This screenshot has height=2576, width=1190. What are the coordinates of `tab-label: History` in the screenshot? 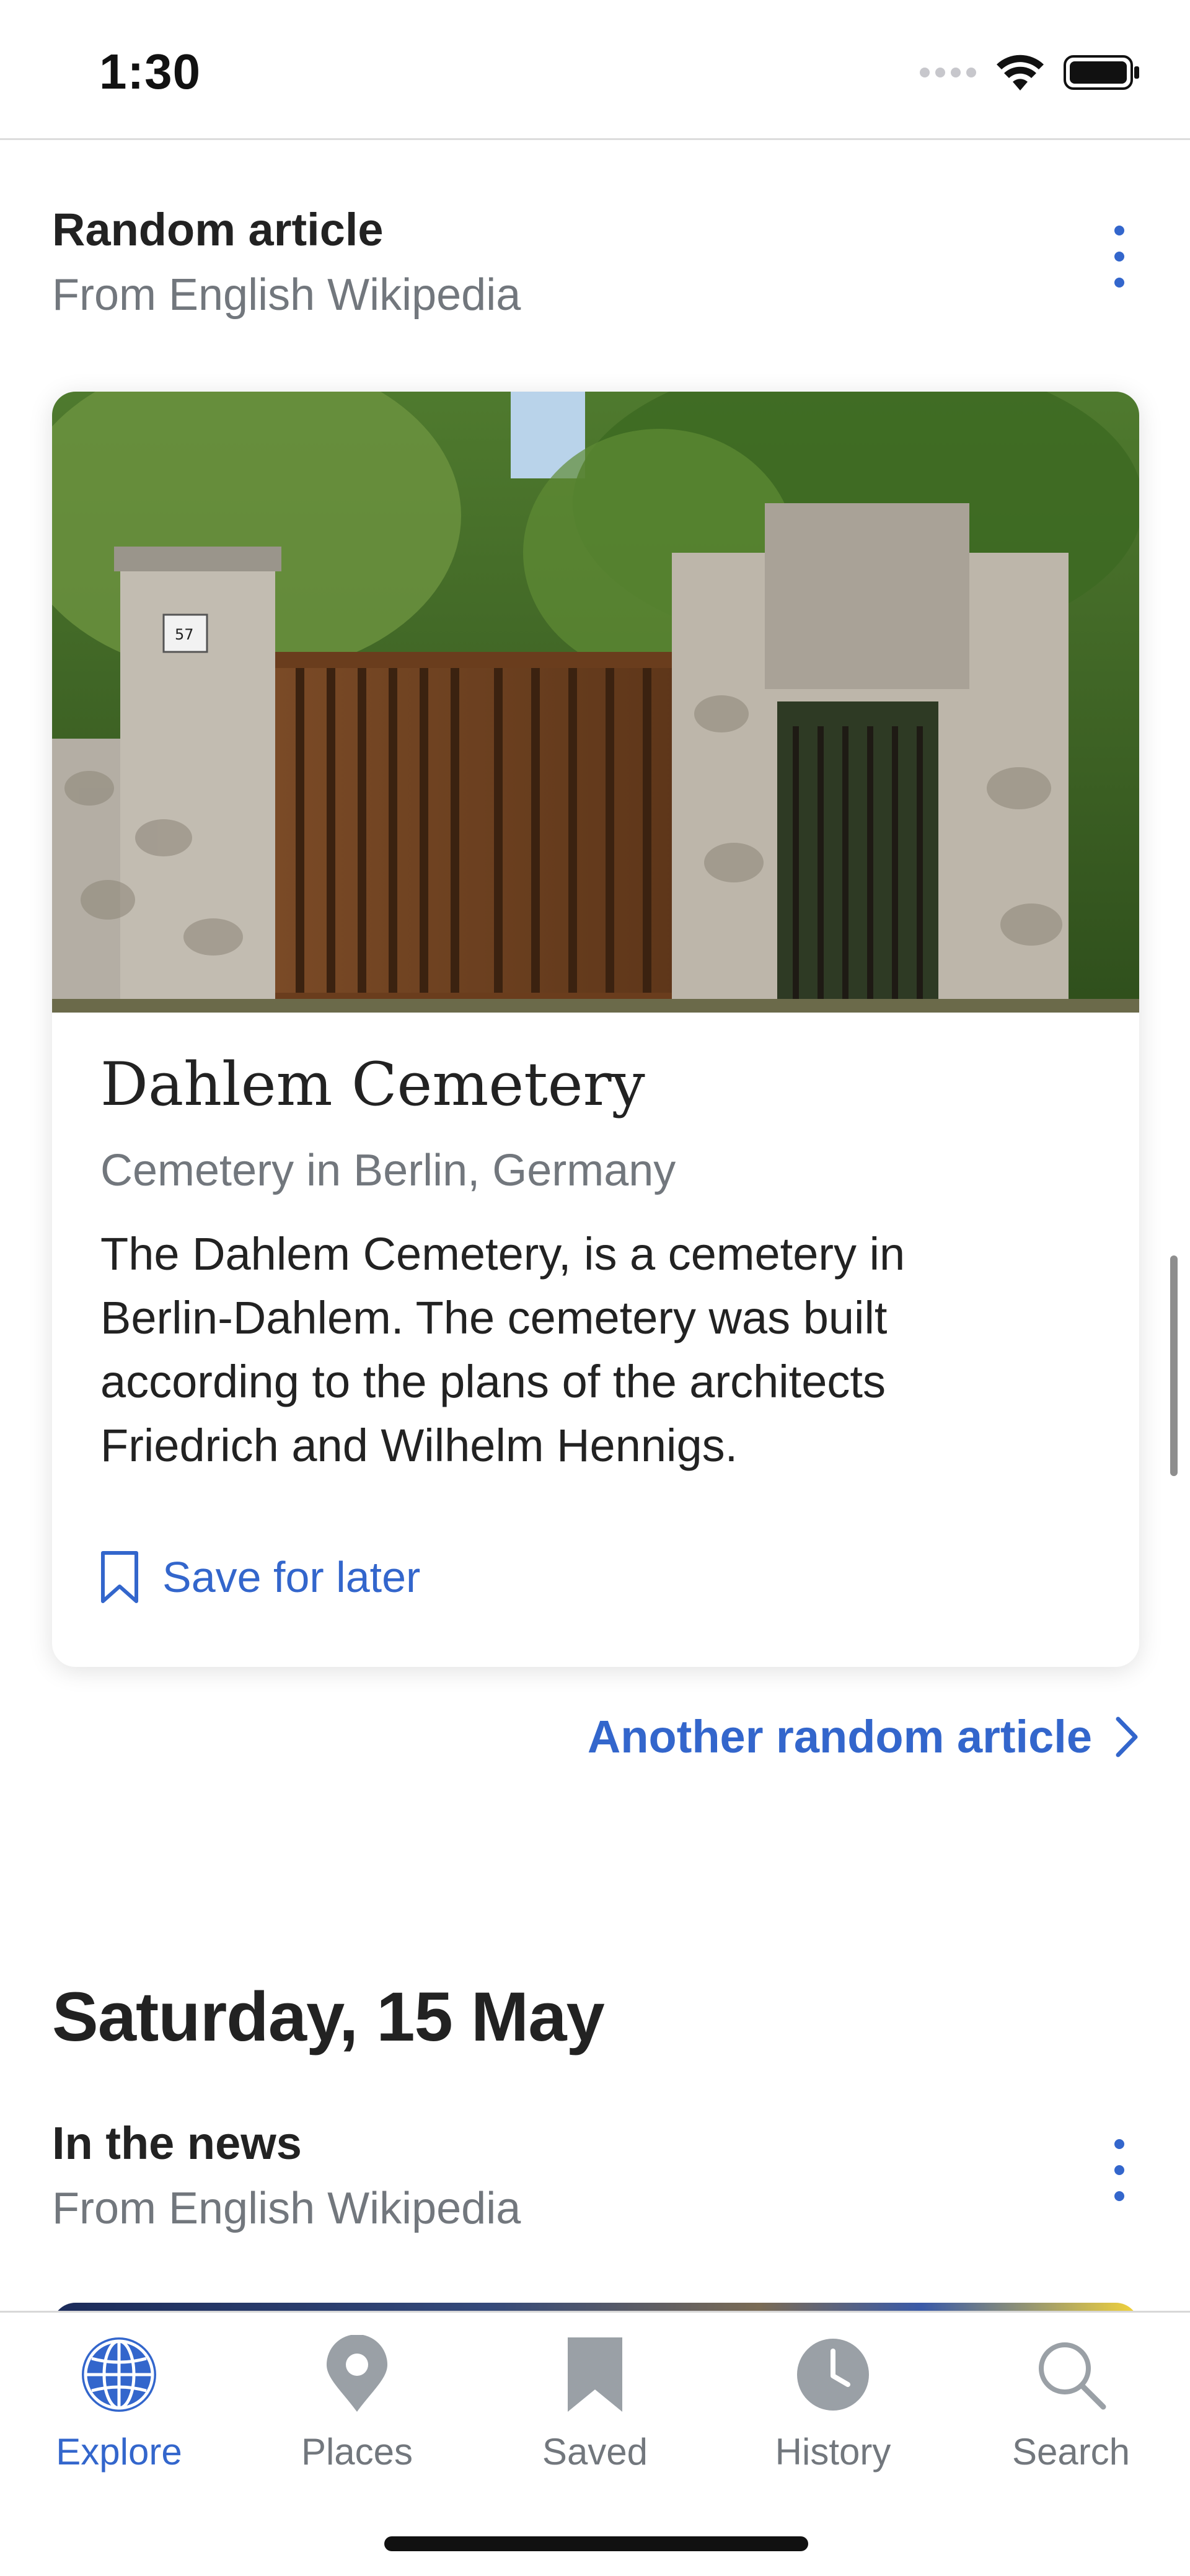 It's located at (833, 2452).